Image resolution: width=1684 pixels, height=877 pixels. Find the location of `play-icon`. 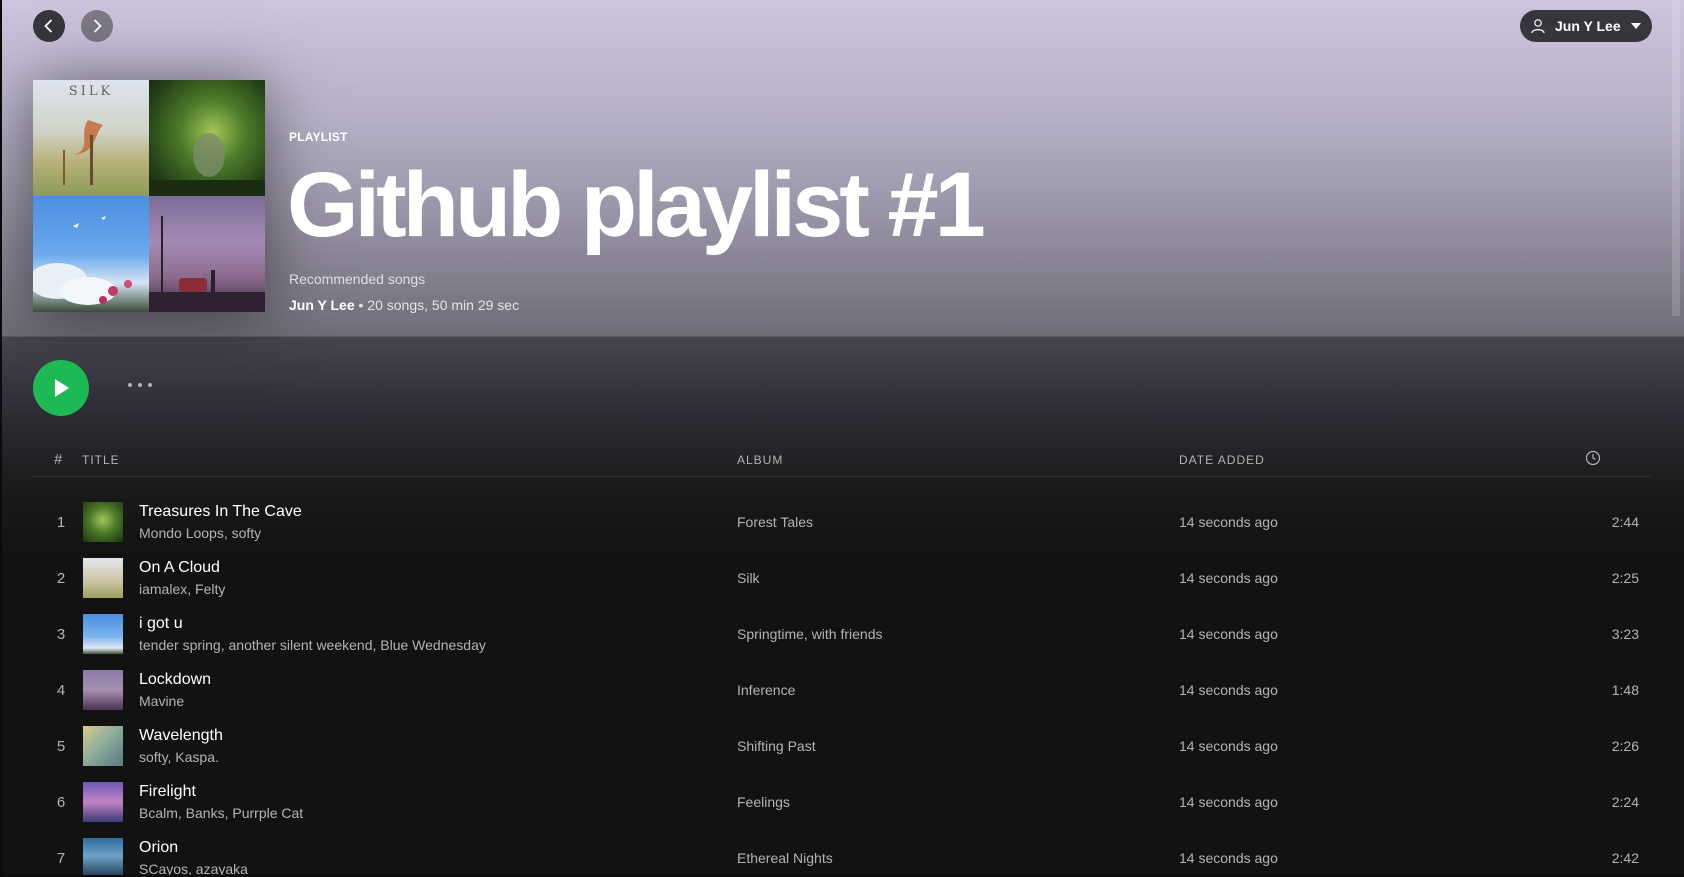

play-icon is located at coordinates (62, 388).